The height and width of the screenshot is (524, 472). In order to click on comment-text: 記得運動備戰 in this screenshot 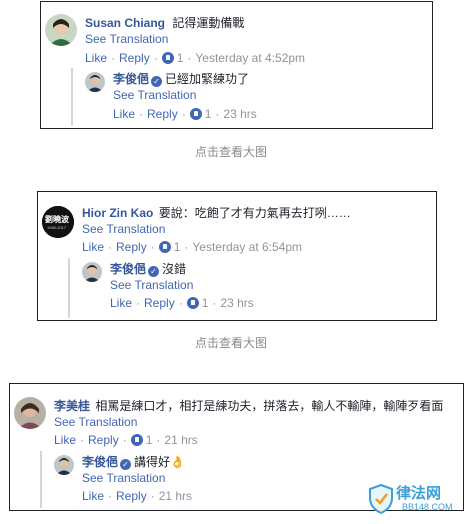, I will do `click(208, 23)`.